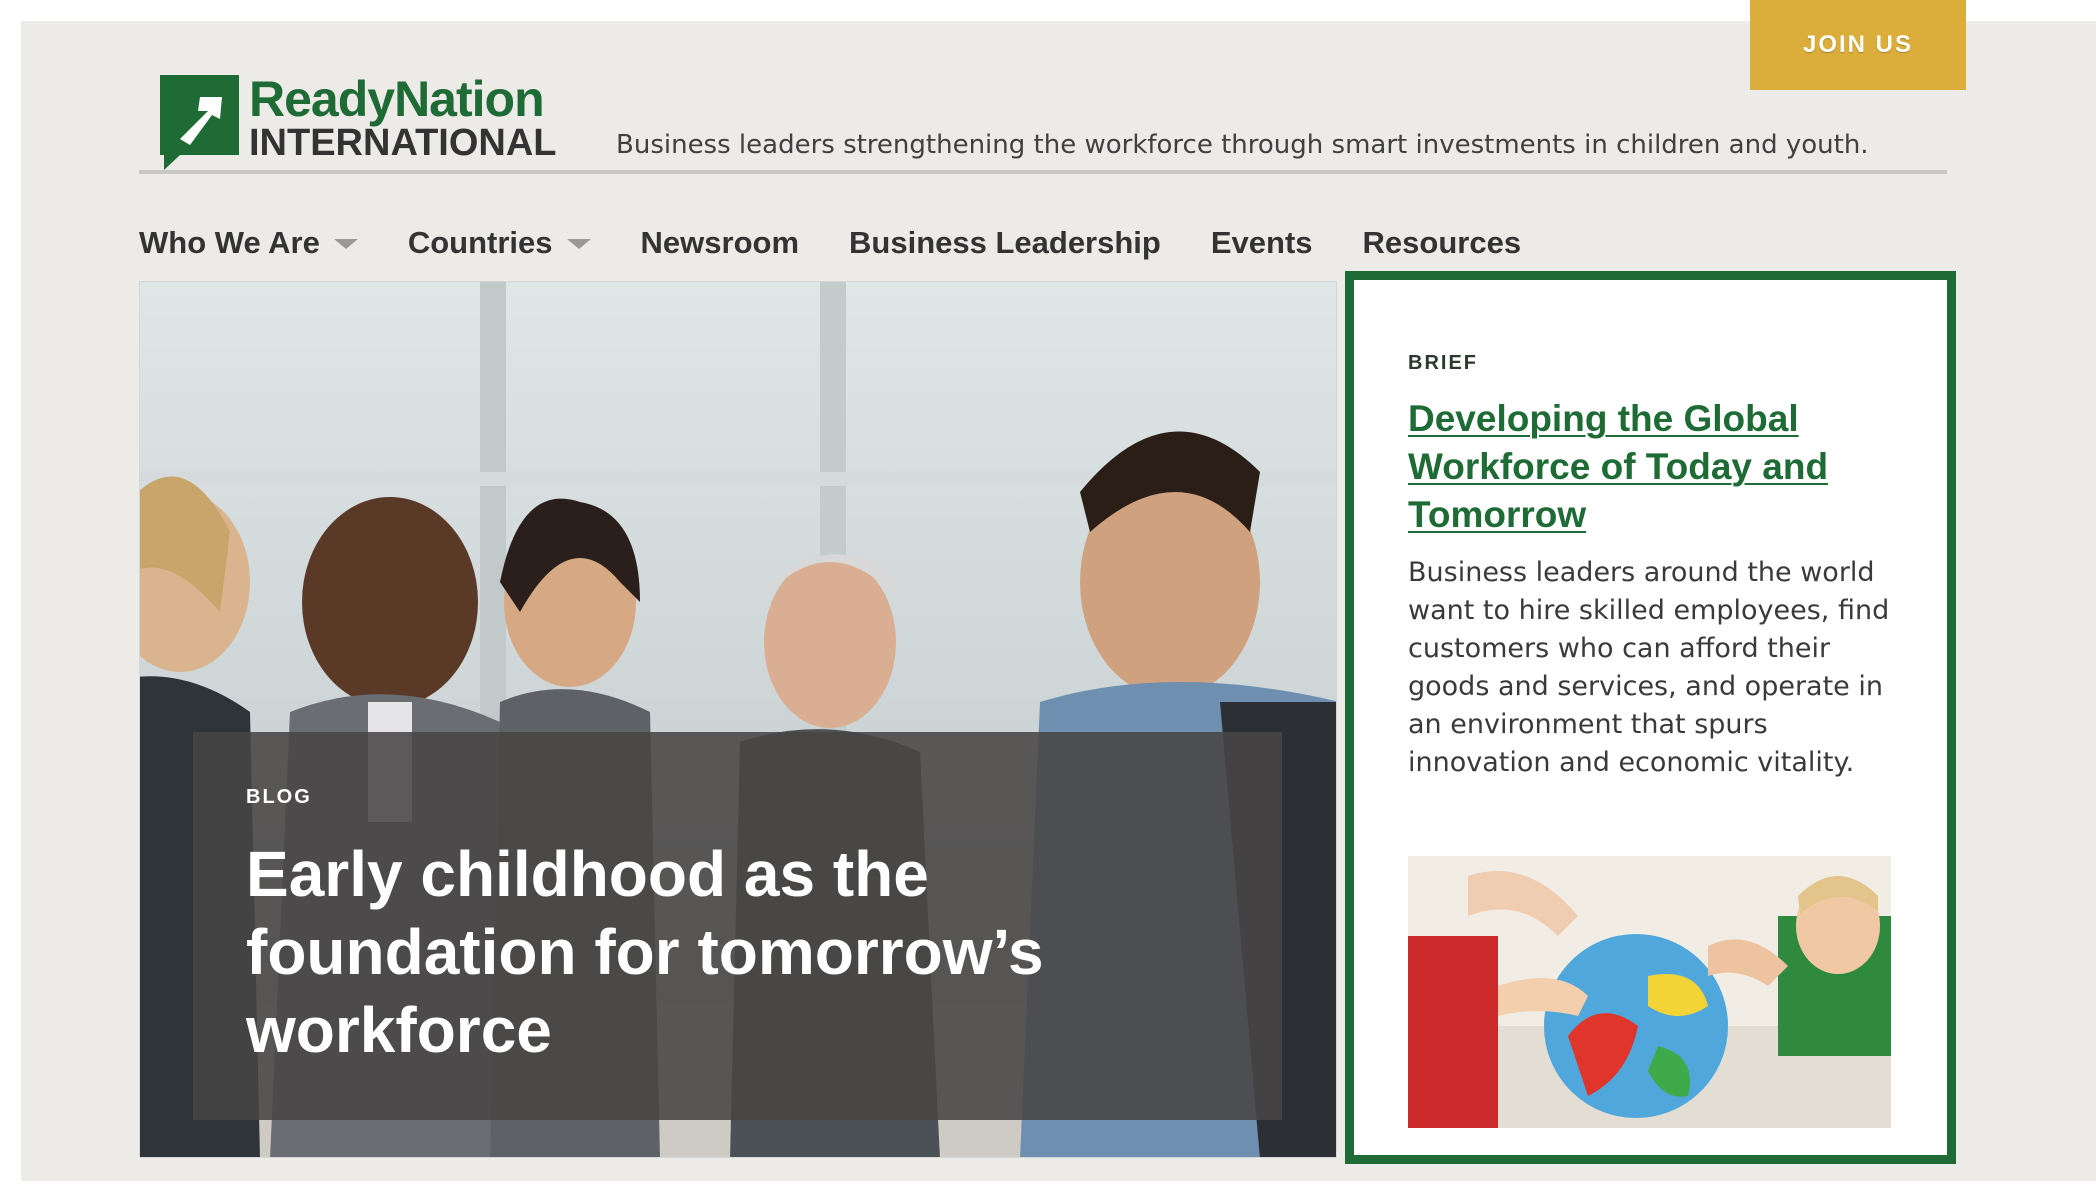  I want to click on nav-item-label: Resources, so click(1442, 242).